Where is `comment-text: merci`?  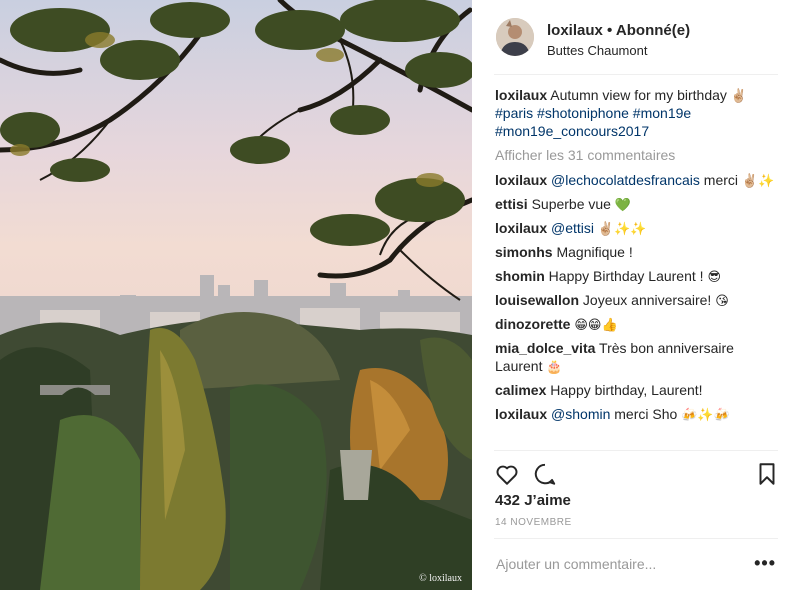
comment-text: merci is located at coordinates (721, 180).